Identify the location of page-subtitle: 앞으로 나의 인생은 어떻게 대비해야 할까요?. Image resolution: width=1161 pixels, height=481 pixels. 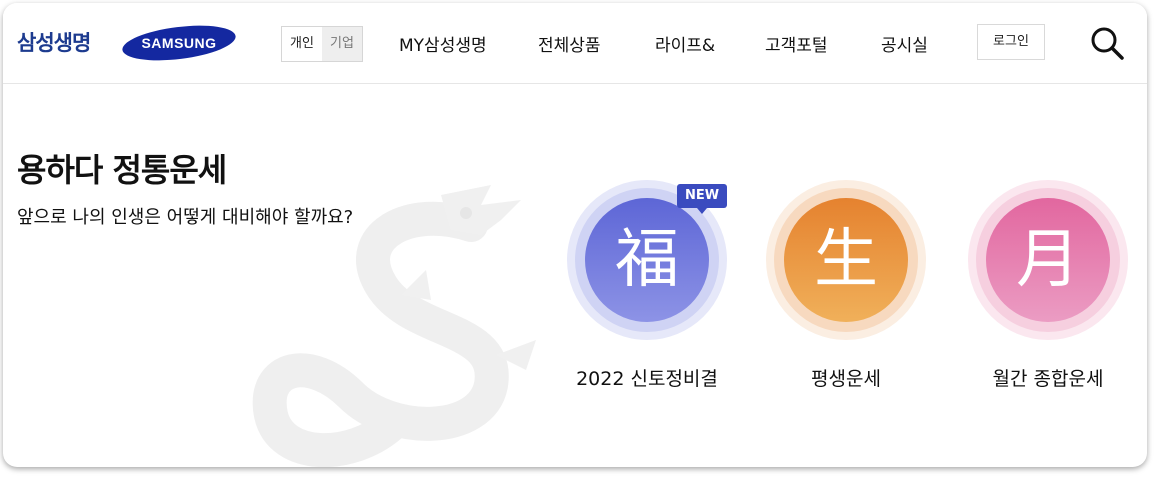
(185, 217).